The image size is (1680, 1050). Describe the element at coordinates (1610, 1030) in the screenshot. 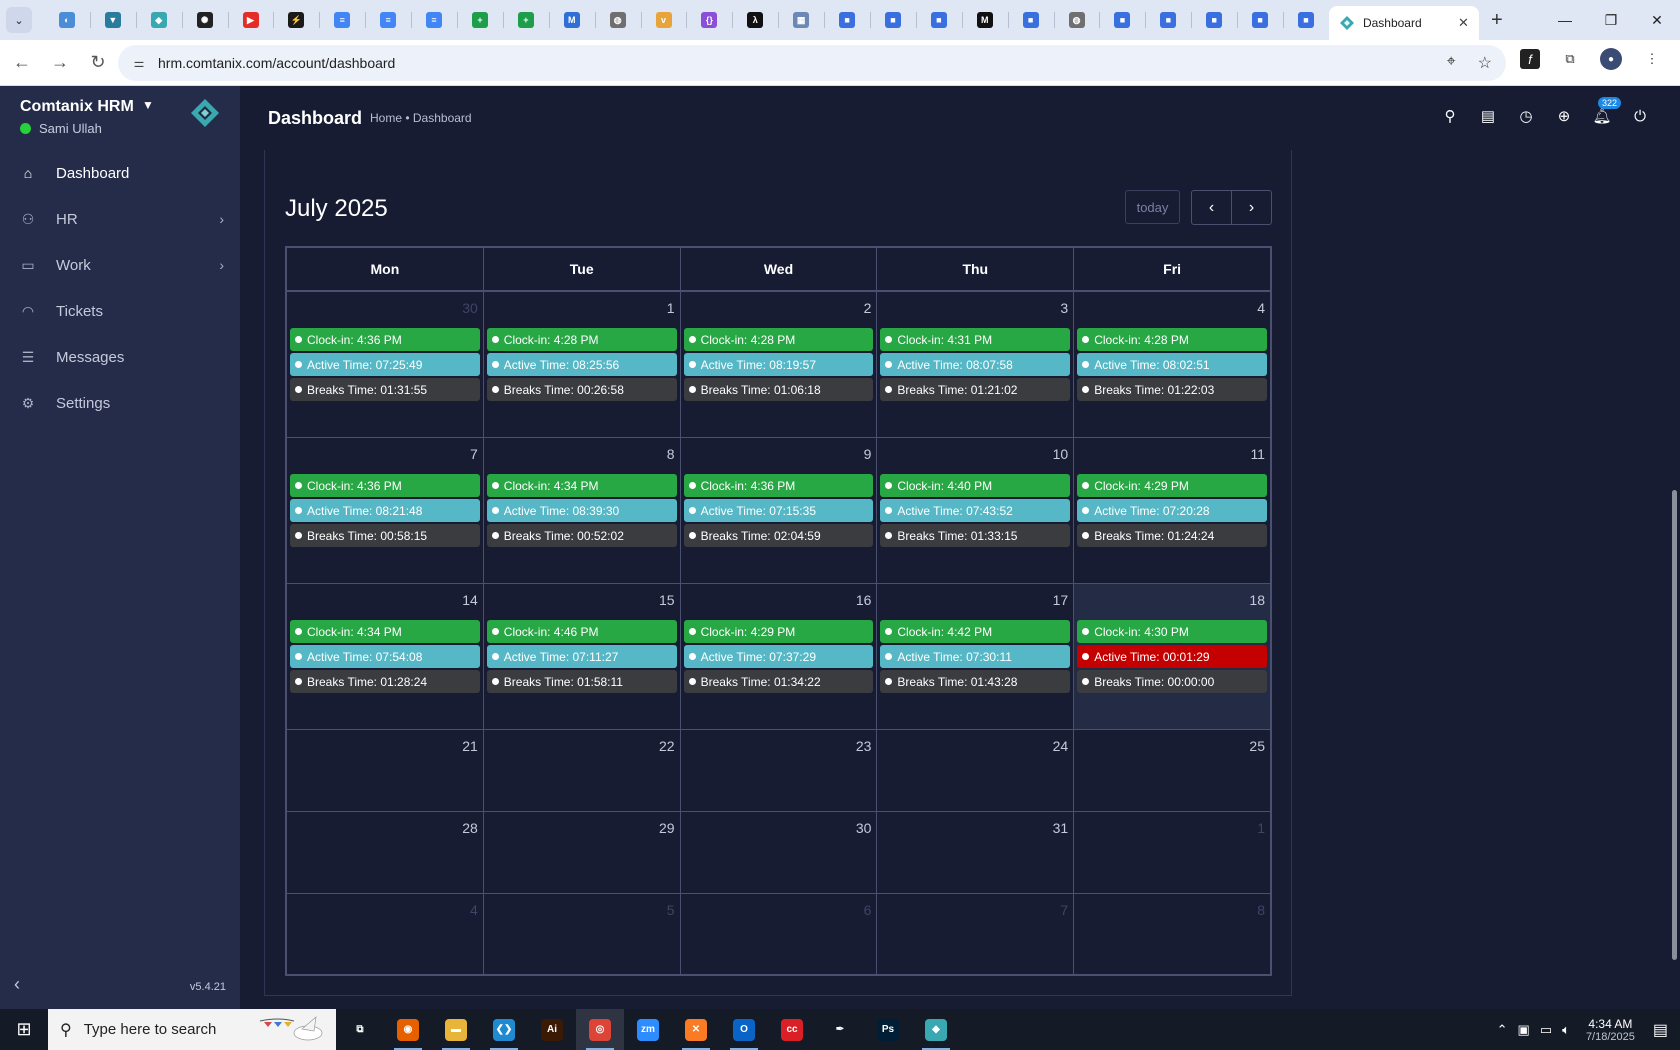

I see `taskbar-clock: 4:34 AM 7/18/2025` at that location.